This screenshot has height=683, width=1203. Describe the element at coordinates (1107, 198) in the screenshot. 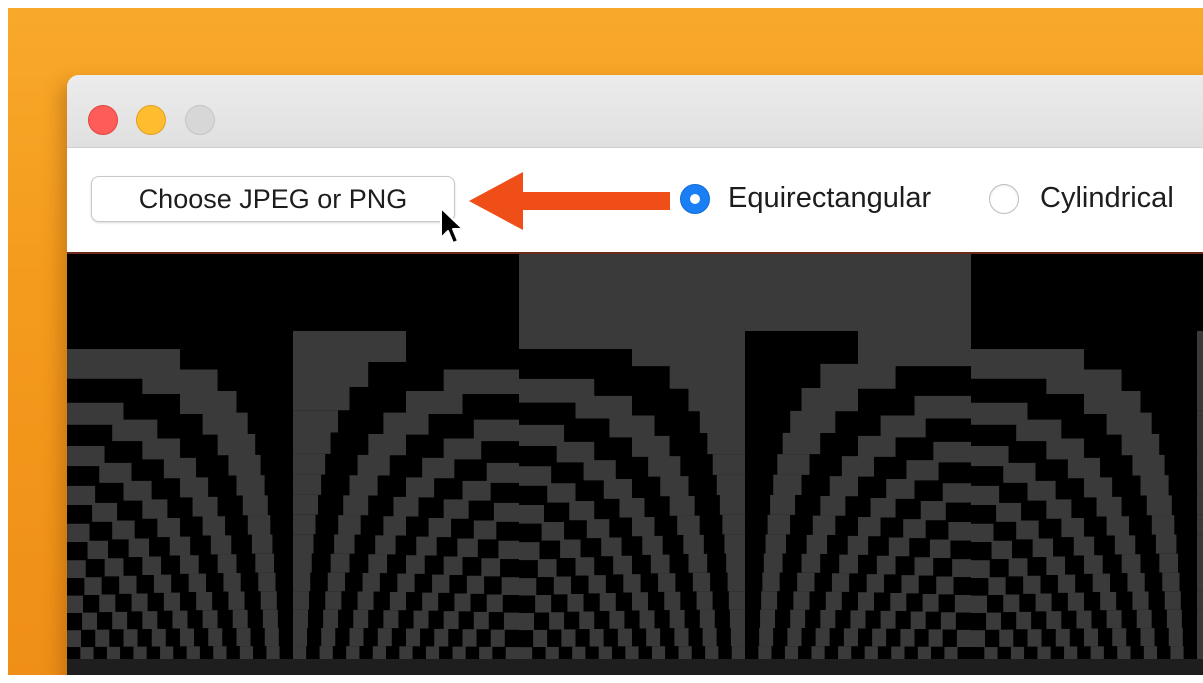

I see `radio-label-cylindrical: Cylindrical` at that location.